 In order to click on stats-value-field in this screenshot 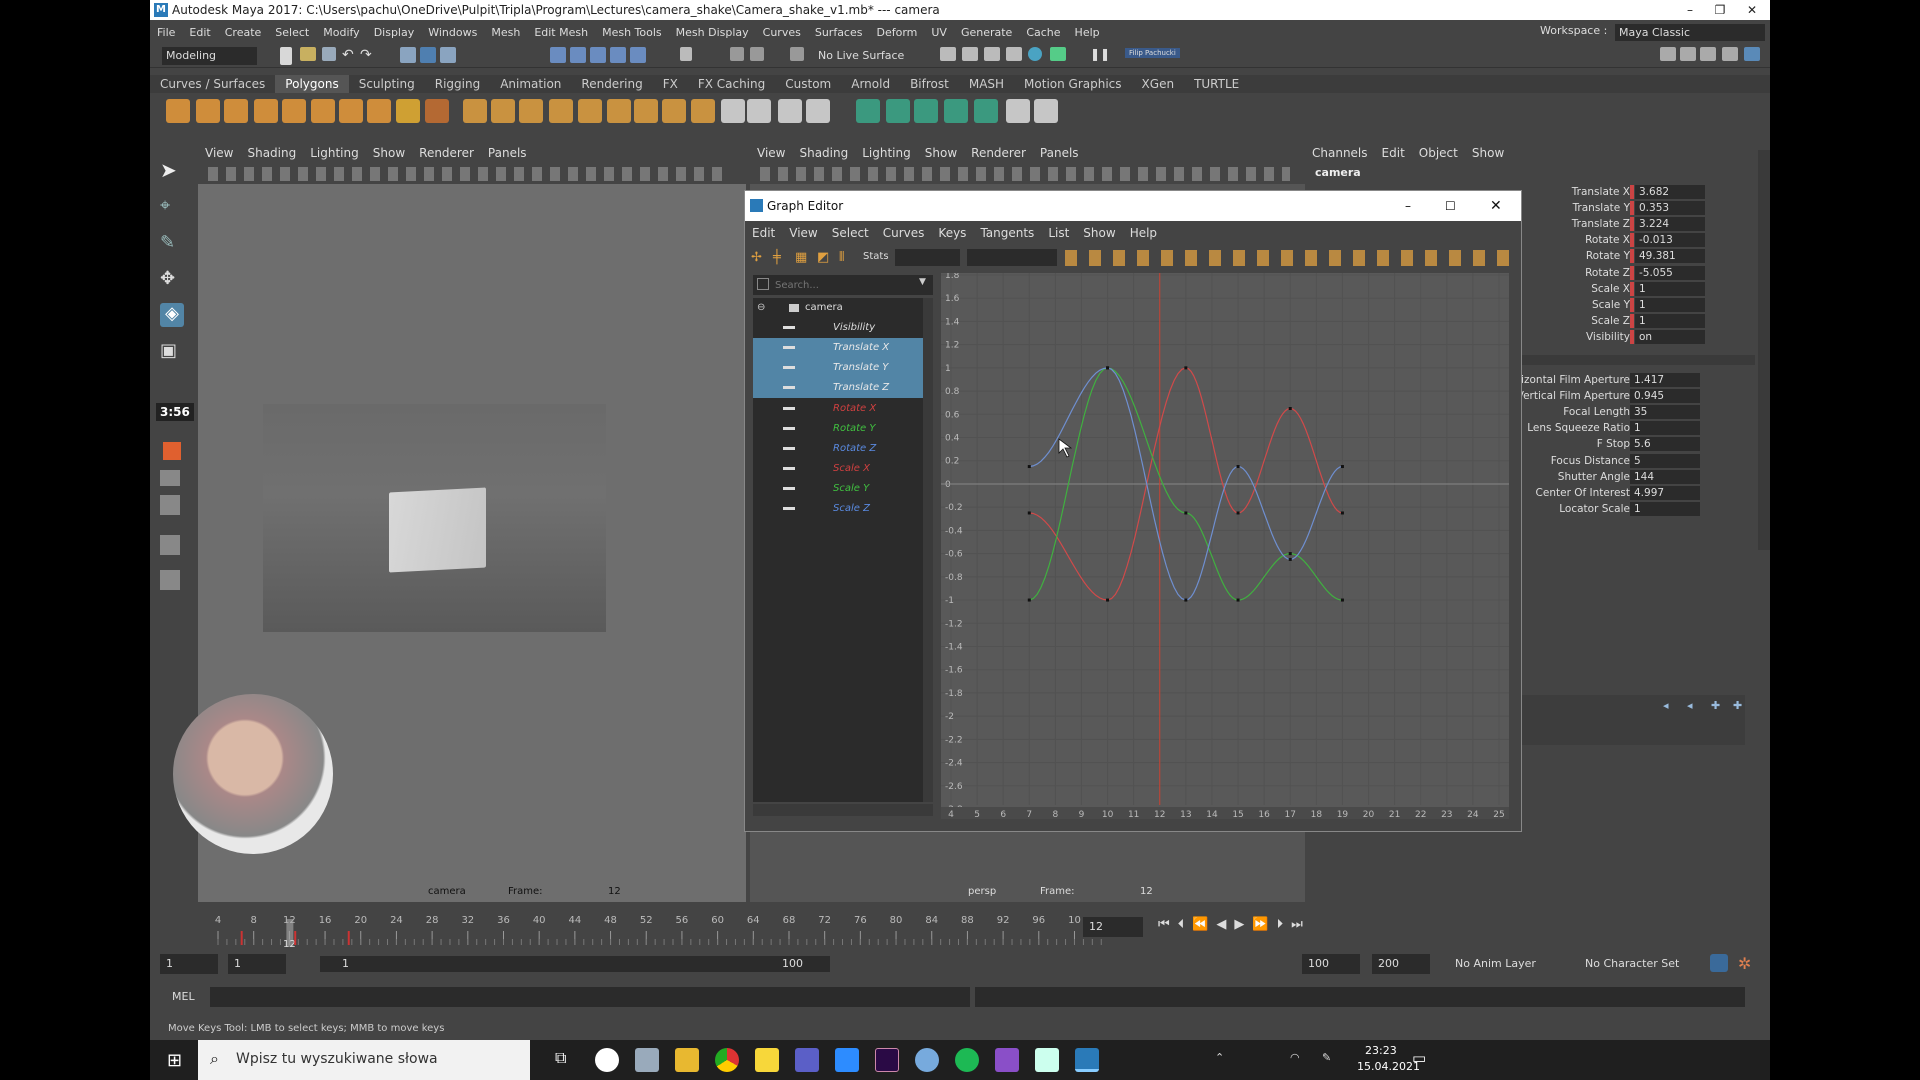, I will do `click(1012, 257)`.